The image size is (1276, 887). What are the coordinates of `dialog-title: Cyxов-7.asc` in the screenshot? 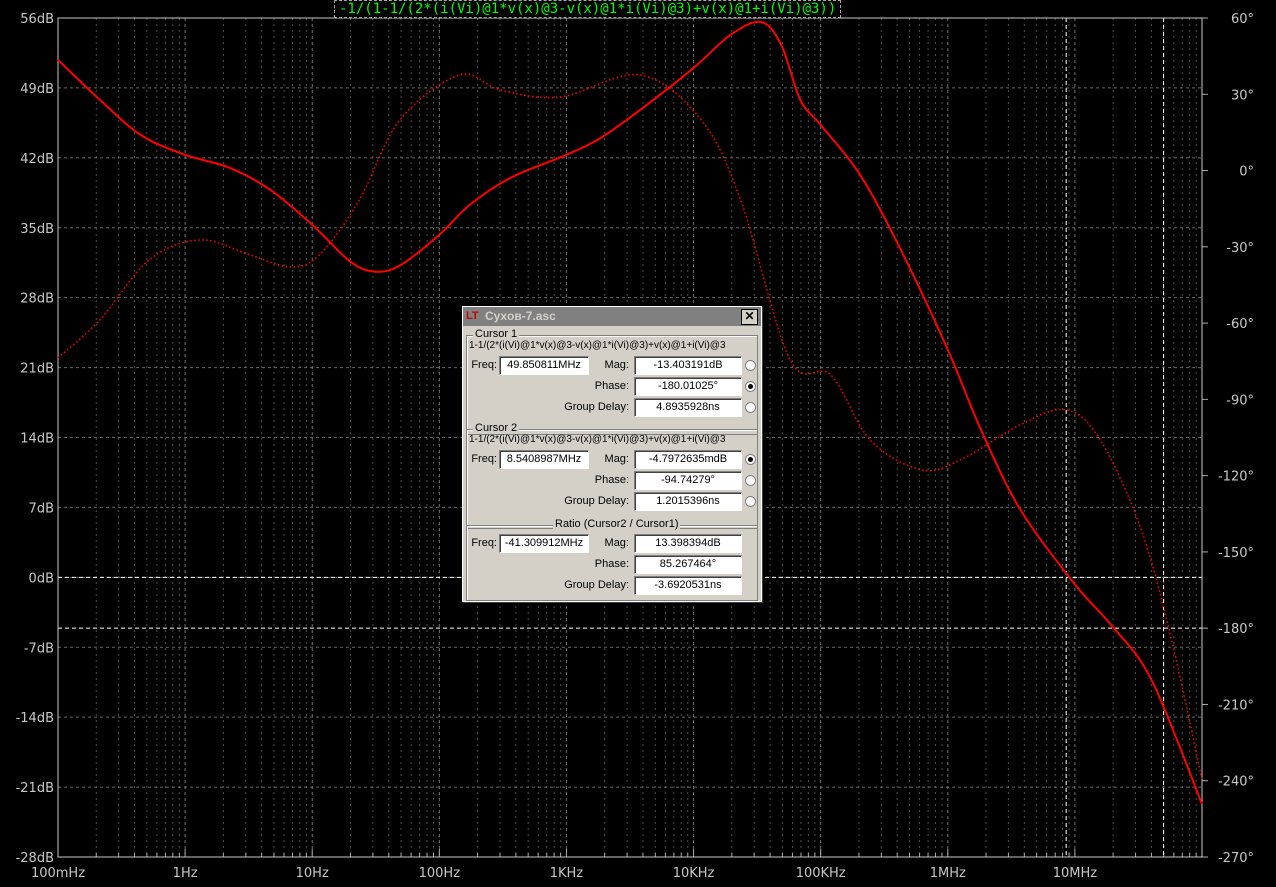 It's located at (520, 316).